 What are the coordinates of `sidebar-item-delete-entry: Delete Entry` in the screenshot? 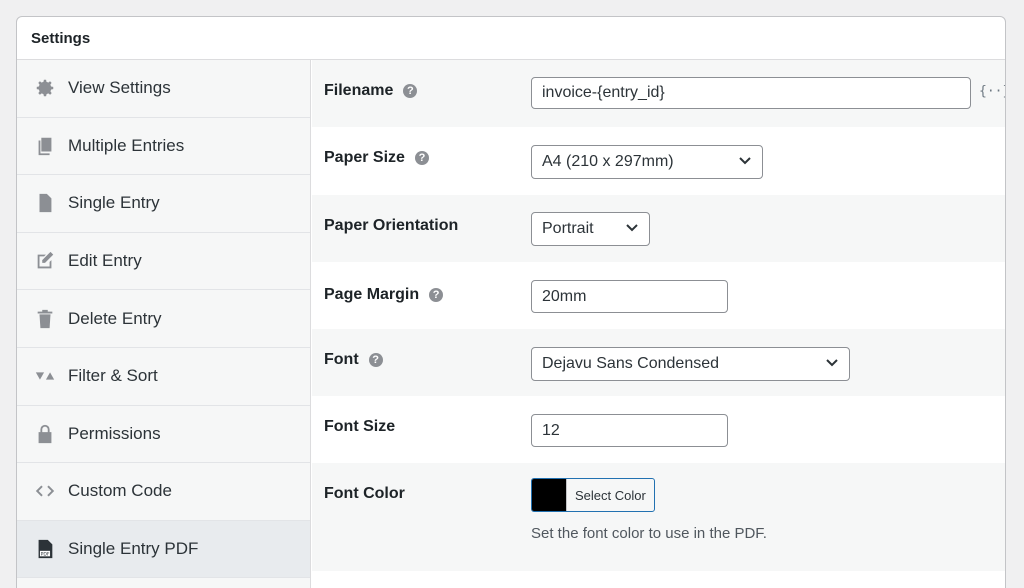 It's located at (163, 319).